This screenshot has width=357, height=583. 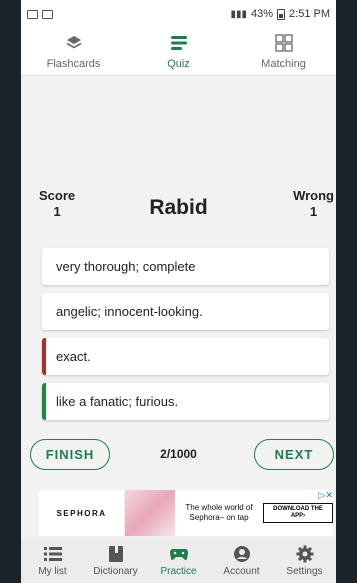 What do you see at coordinates (241, 571) in the screenshot?
I see `nav-label: Account` at bounding box center [241, 571].